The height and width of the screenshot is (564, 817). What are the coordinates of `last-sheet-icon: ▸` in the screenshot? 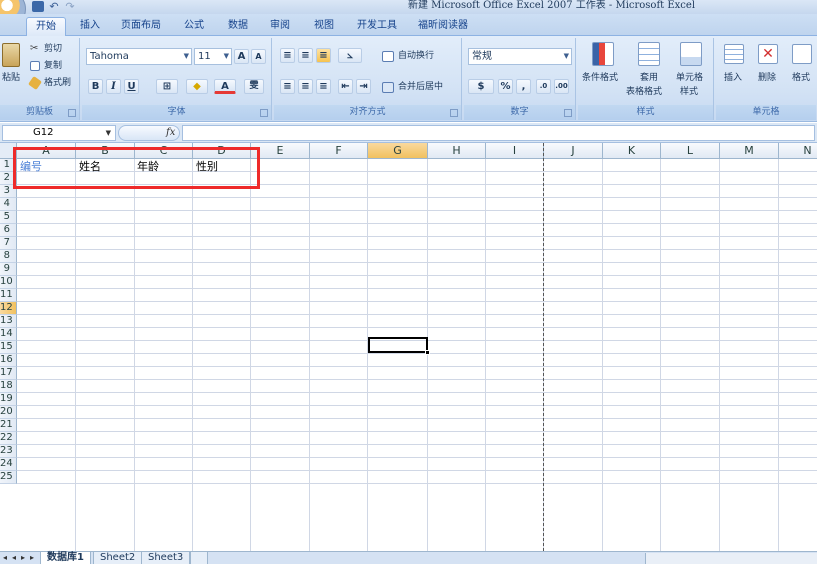 It's located at (32, 558).